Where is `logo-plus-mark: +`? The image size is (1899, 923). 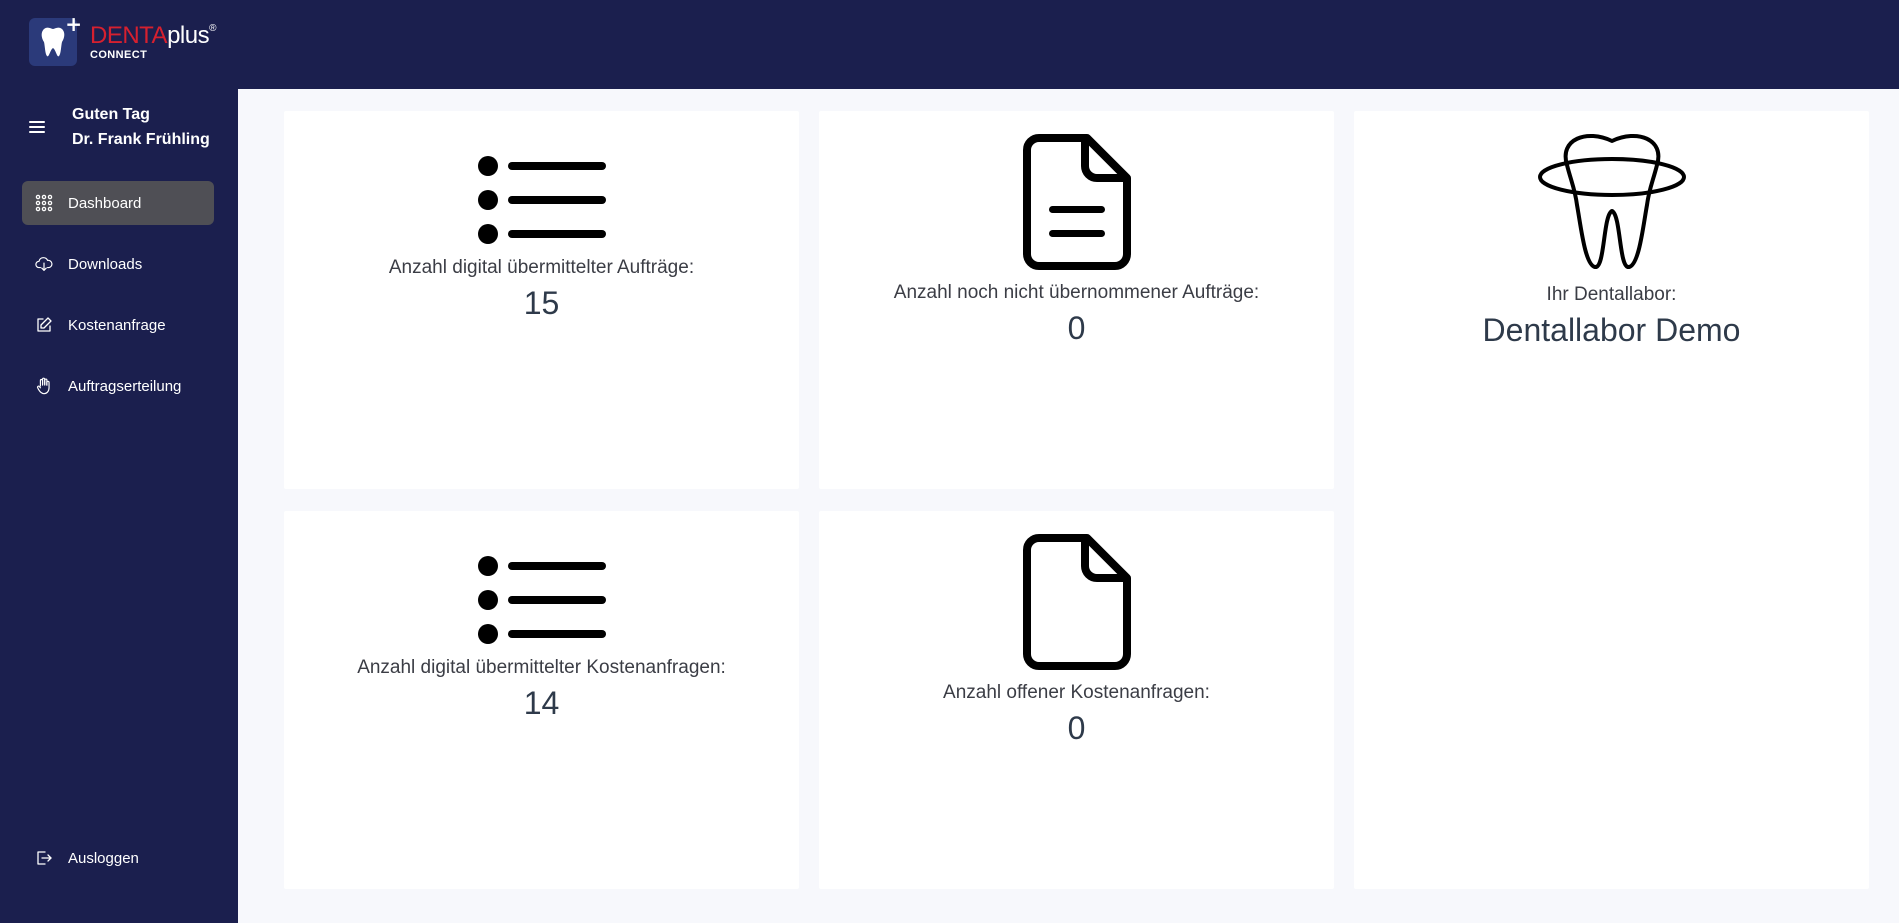 logo-plus-mark: + is located at coordinates (73, 24).